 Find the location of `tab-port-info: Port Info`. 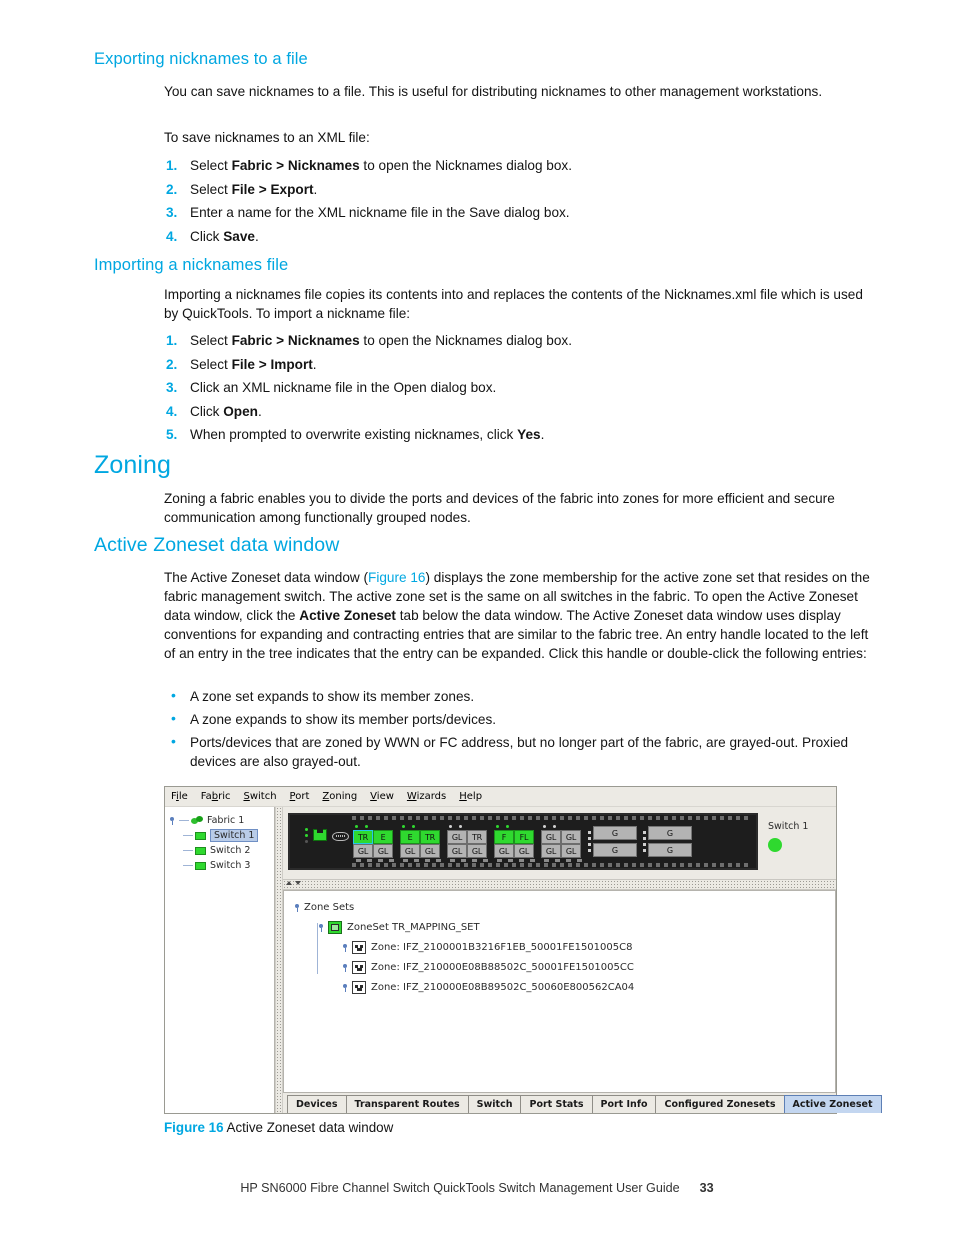

tab-port-info: Port Info is located at coordinates (624, 1104).